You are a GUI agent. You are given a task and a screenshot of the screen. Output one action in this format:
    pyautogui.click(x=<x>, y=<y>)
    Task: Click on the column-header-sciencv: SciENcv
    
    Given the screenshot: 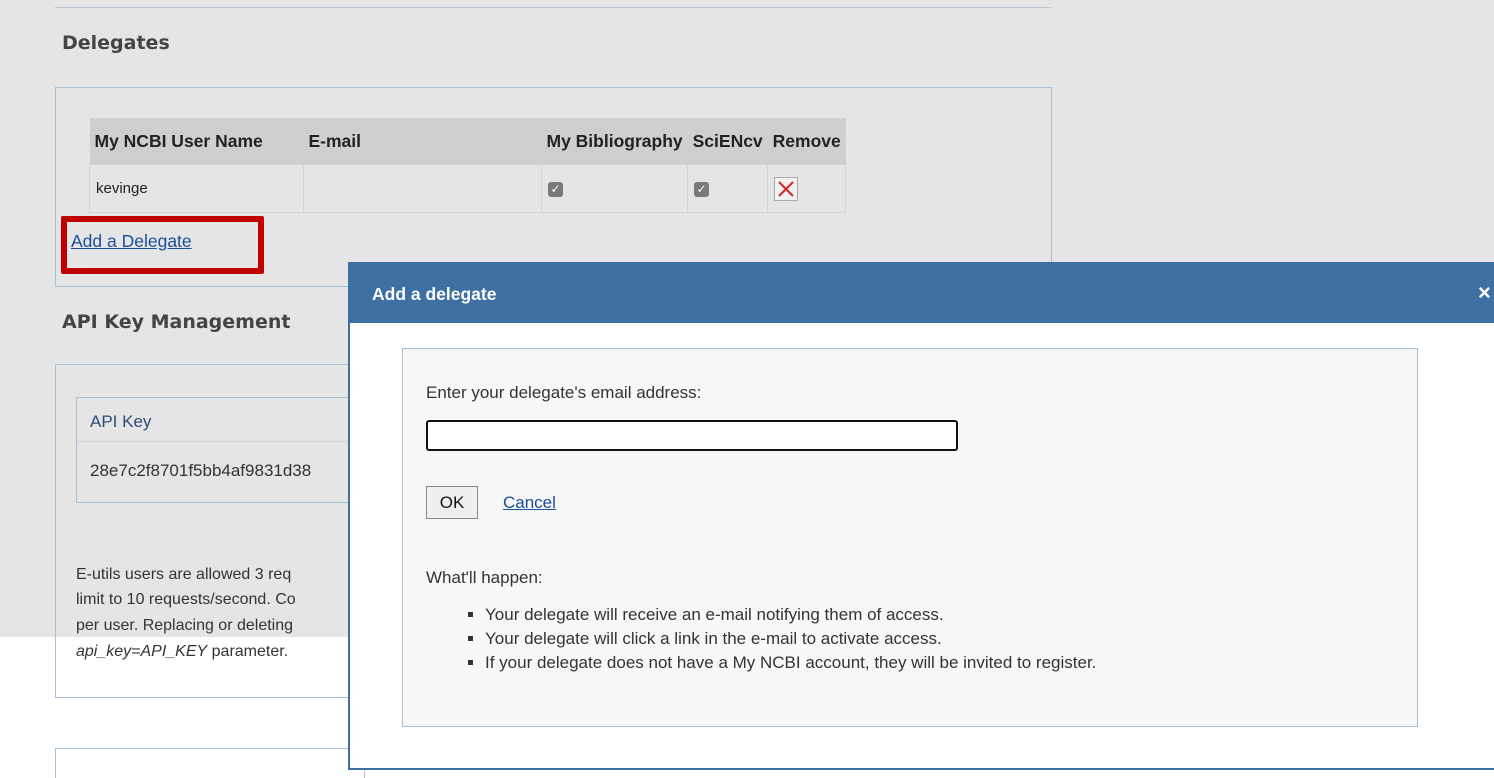 What is the action you would take?
    pyautogui.click(x=727, y=141)
    